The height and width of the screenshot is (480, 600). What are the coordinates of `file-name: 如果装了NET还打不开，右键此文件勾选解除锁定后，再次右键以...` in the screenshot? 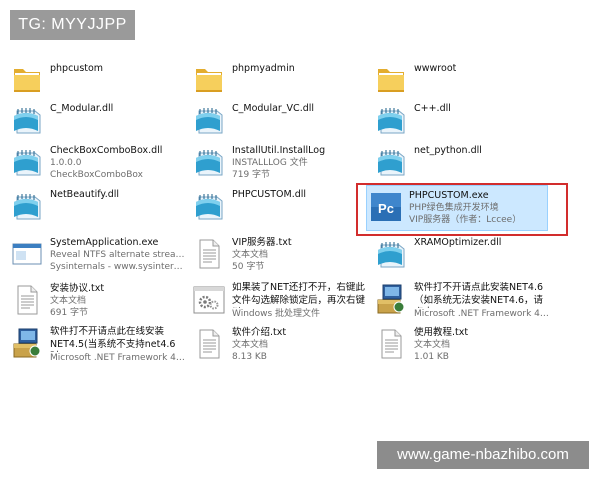 It's located at (299, 295).